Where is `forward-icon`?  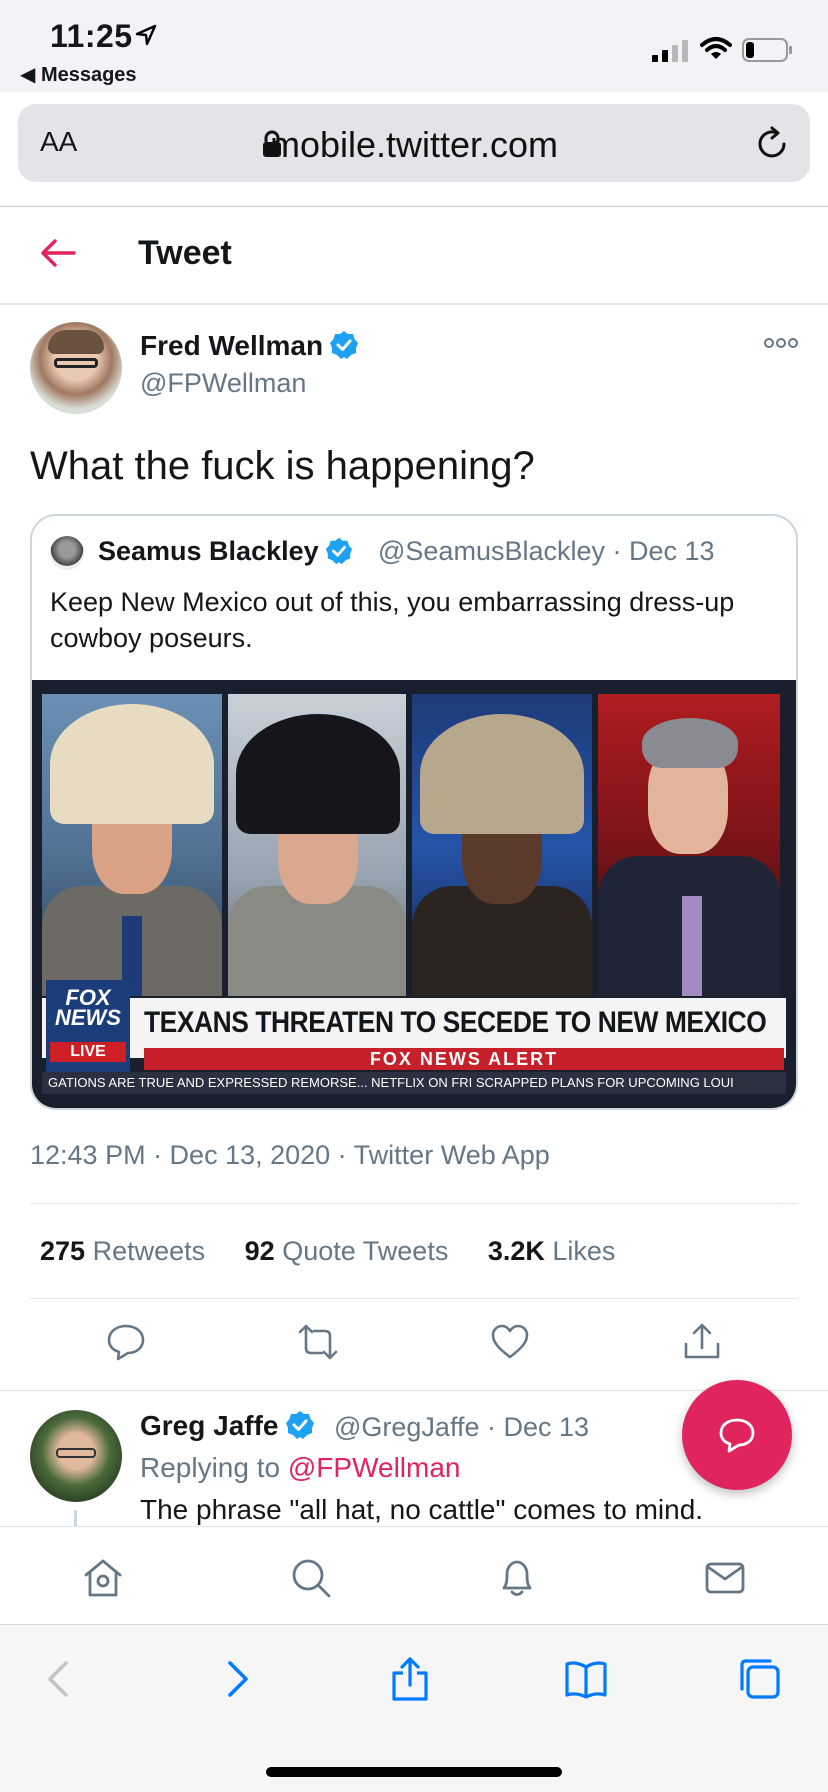 forward-icon is located at coordinates (236, 1679).